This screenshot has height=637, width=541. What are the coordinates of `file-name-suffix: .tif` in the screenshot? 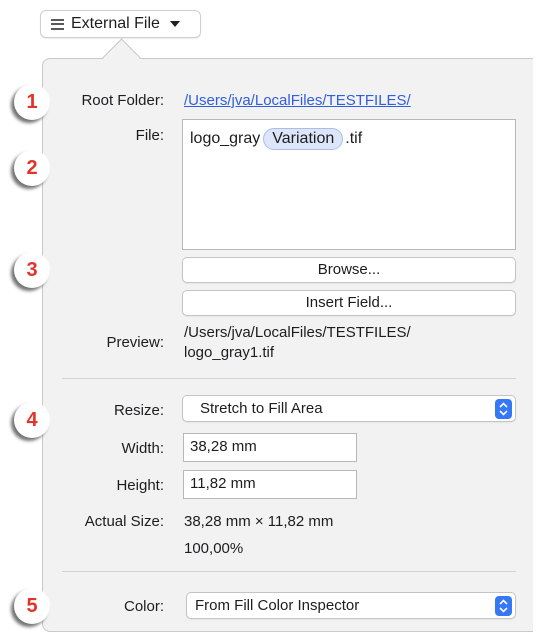 It's located at (354, 138).